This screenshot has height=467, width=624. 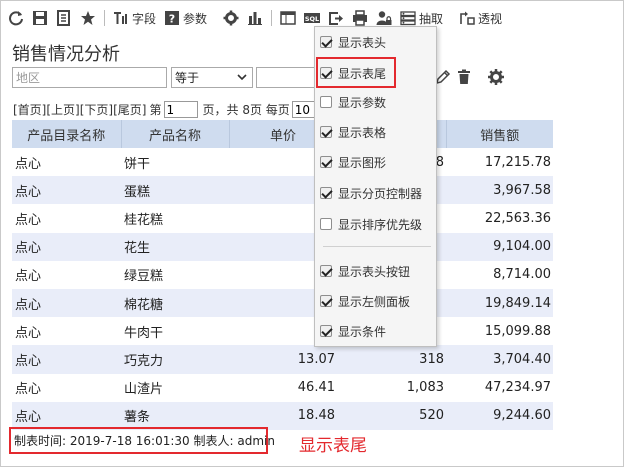 I want to click on menu-item-show-chart: 显示图形, so click(x=375, y=162).